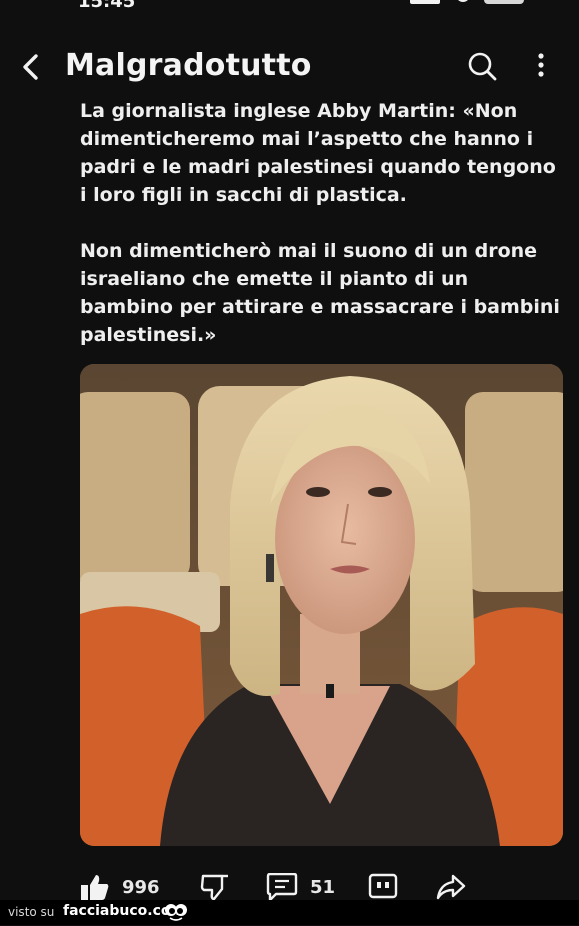 The image size is (579, 926). I want to click on action-bar: 996 51, so click(289, 882).